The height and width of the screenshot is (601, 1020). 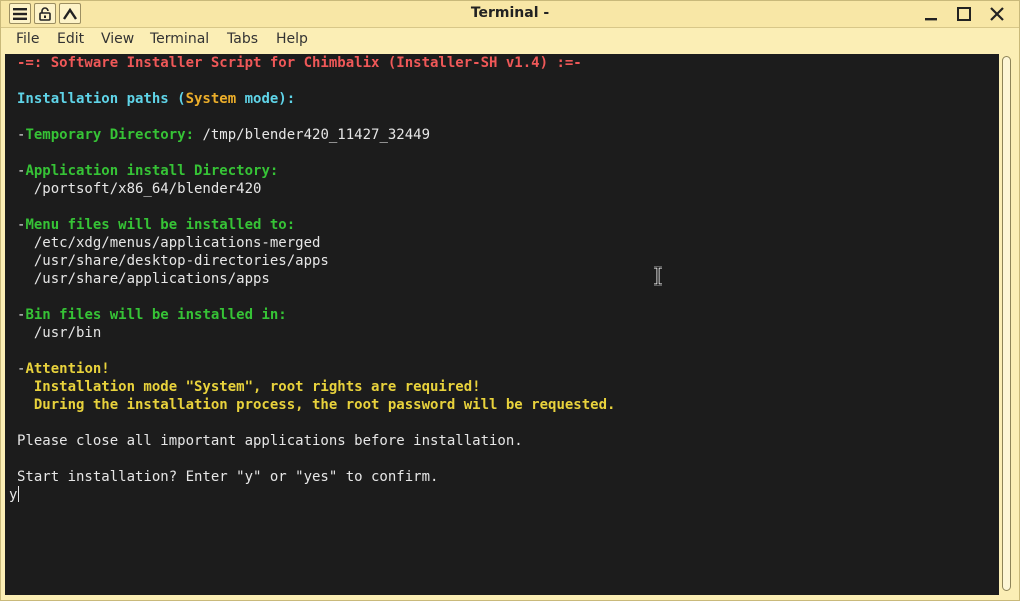 What do you see at coordinates (169, 243) in the screenshot?
I see `menu-file-path: /etc/xdg/menus/applications-merged` at bounding box center [169, 243].